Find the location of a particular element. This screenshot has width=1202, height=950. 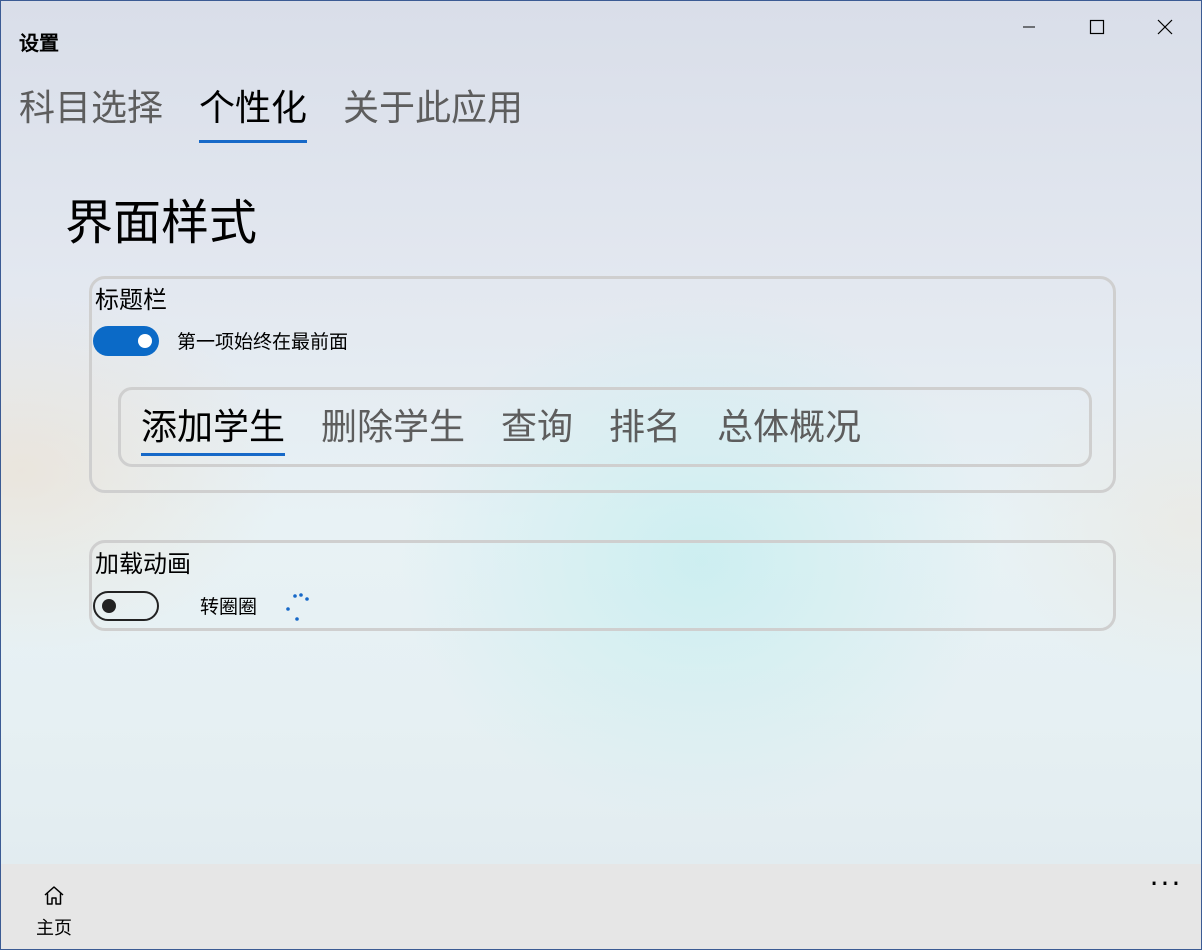

spinner-toggle-label: 转圈圈 is located at coordinates (229, 607).